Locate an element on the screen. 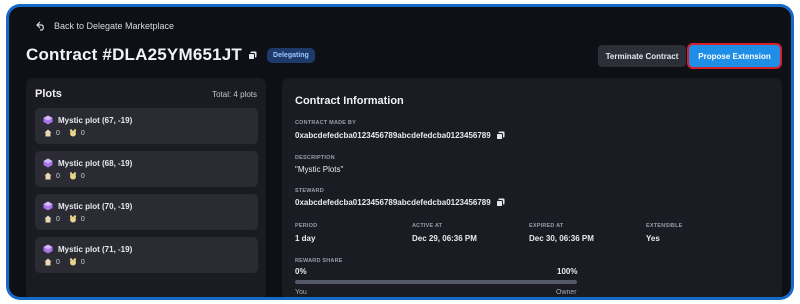 This screenshot has width=800, height=304. expired-at-value: Dec 30, 06:36 PM is located at coordinates (561, 238).